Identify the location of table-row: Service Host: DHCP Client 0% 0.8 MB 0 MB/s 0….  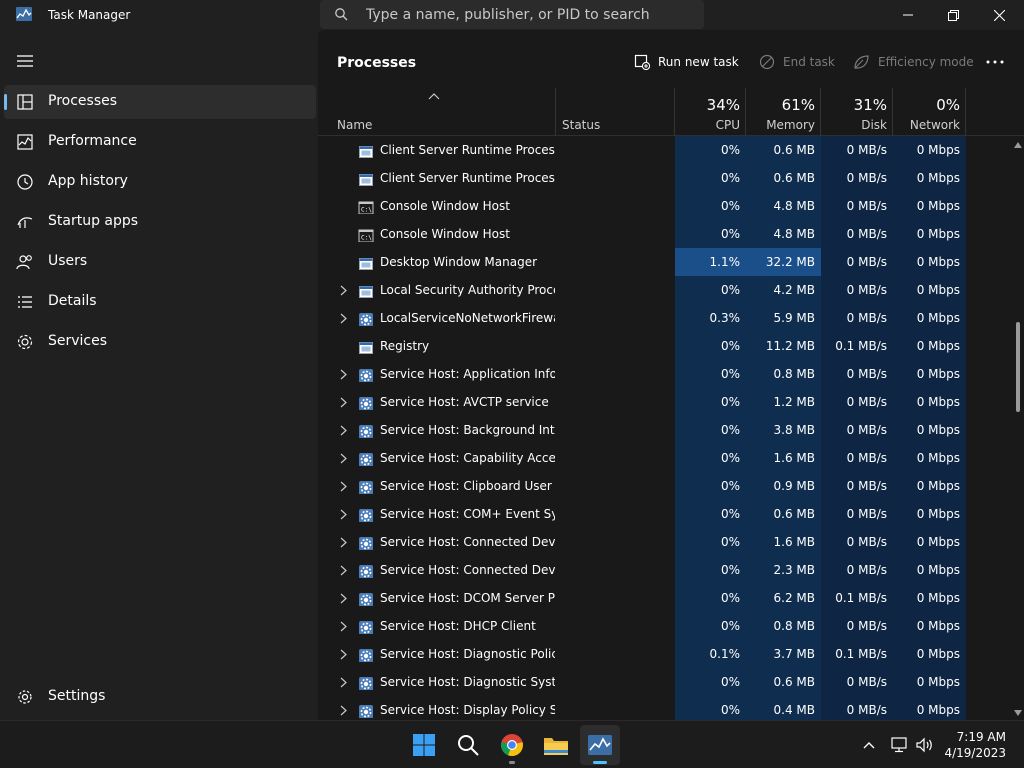
(663, 626).